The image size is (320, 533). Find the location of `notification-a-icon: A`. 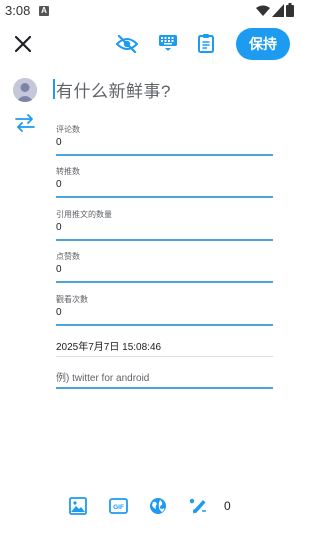

notification-a-icon: A is located at coordinates (44, 11).